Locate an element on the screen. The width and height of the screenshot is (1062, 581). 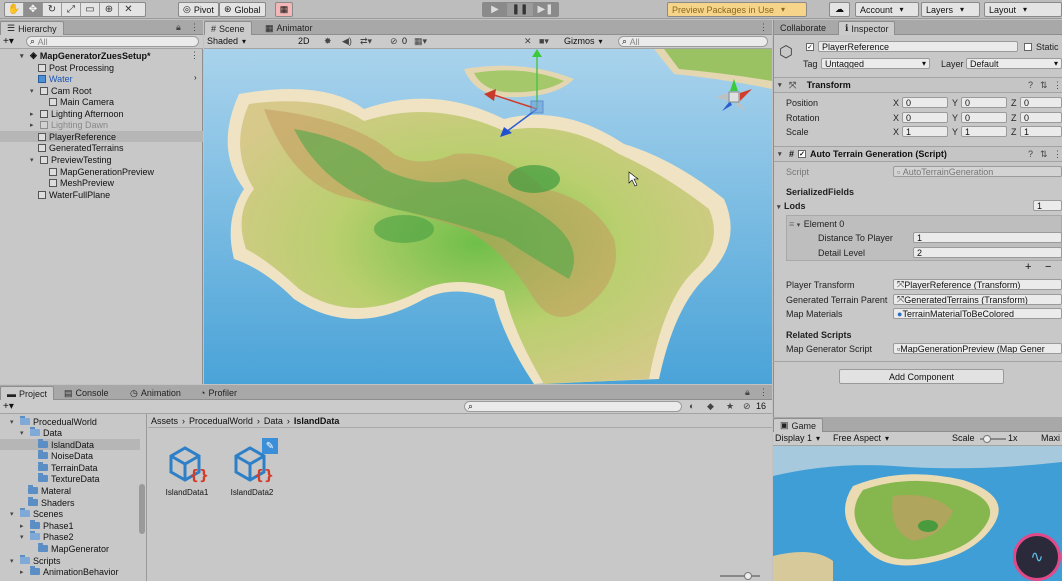
folder-item: ▾ Phase2 is located at coordinates (47, 536).